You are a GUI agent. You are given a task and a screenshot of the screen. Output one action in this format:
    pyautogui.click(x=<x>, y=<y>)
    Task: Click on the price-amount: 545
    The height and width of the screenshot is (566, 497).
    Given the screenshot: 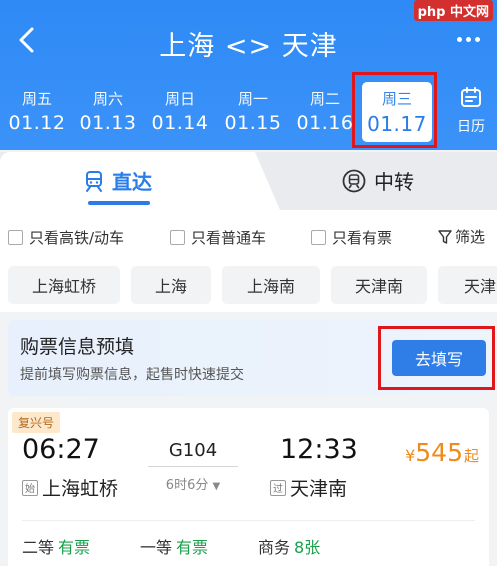 What is the action you would take?
    pyautogui.click(x=439, y=452)
    